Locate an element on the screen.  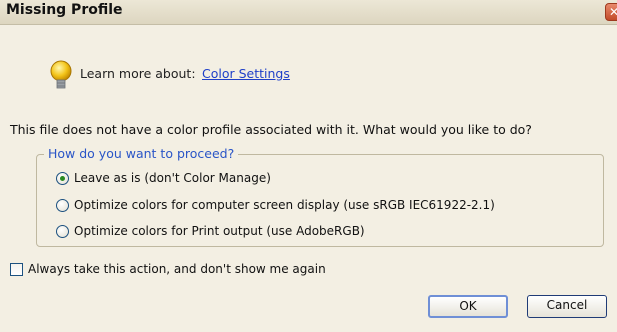
radio-label: Leave as is (don't Color Manage) is located at coordinates (172, 178).